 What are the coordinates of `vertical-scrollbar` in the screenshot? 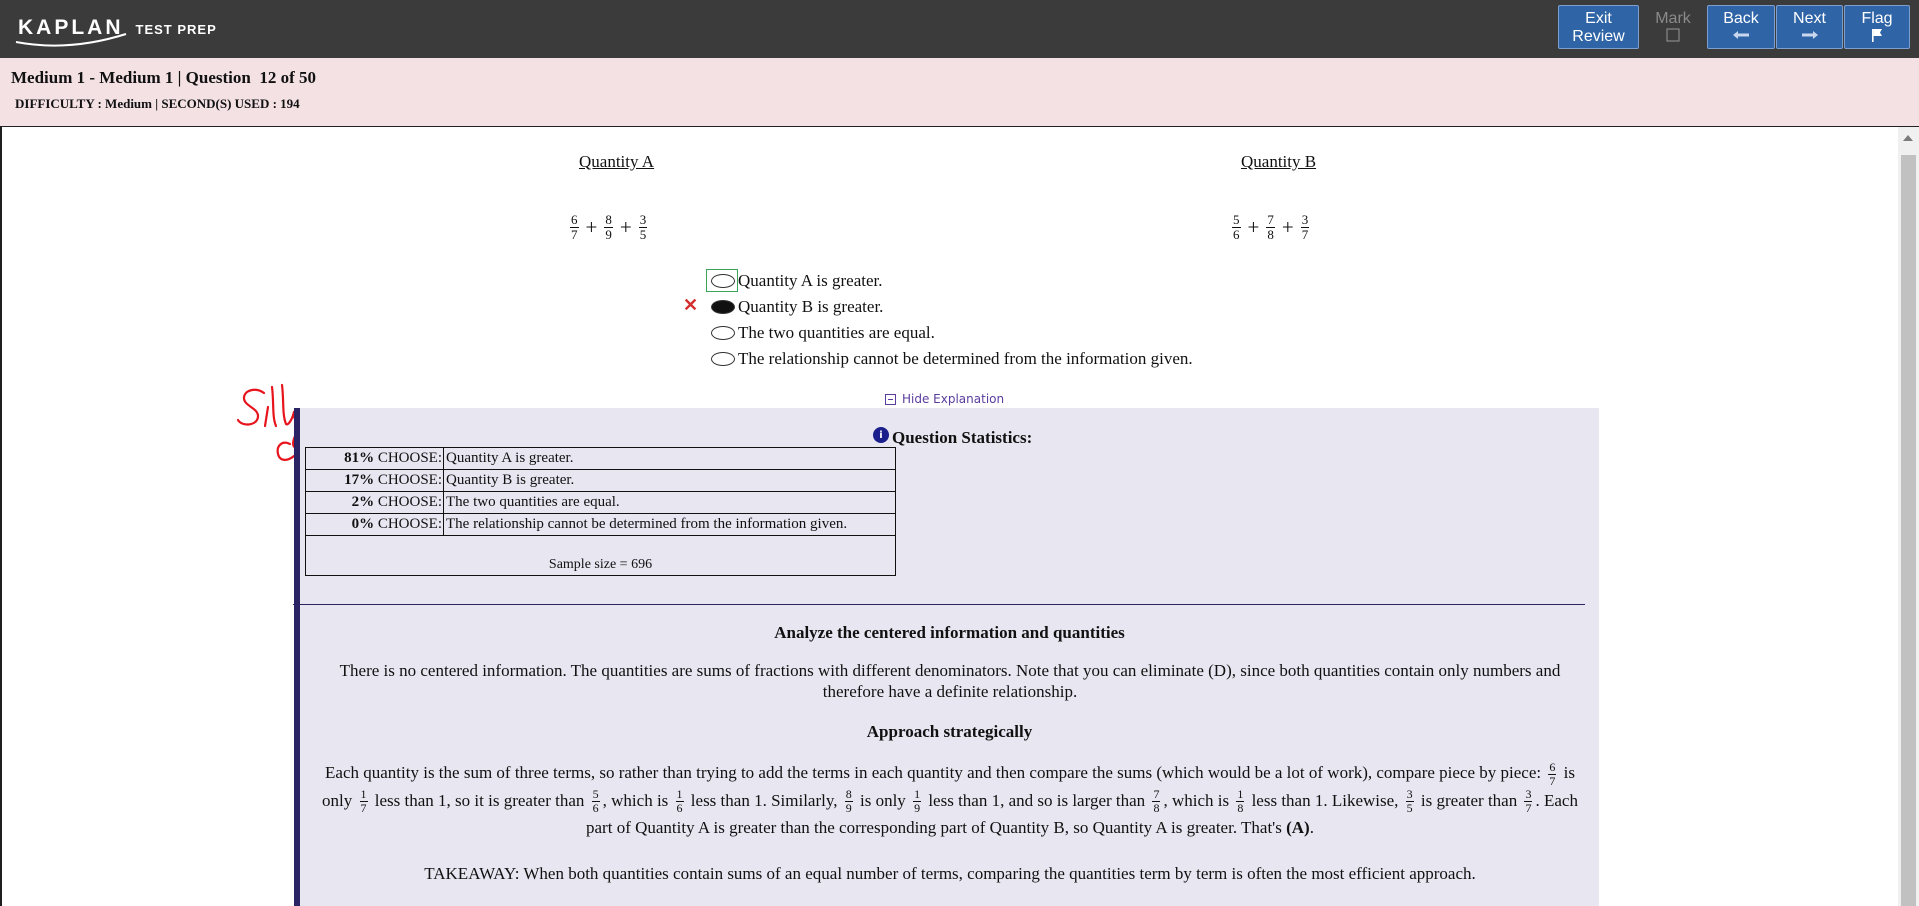 It's located at (1908, 516).